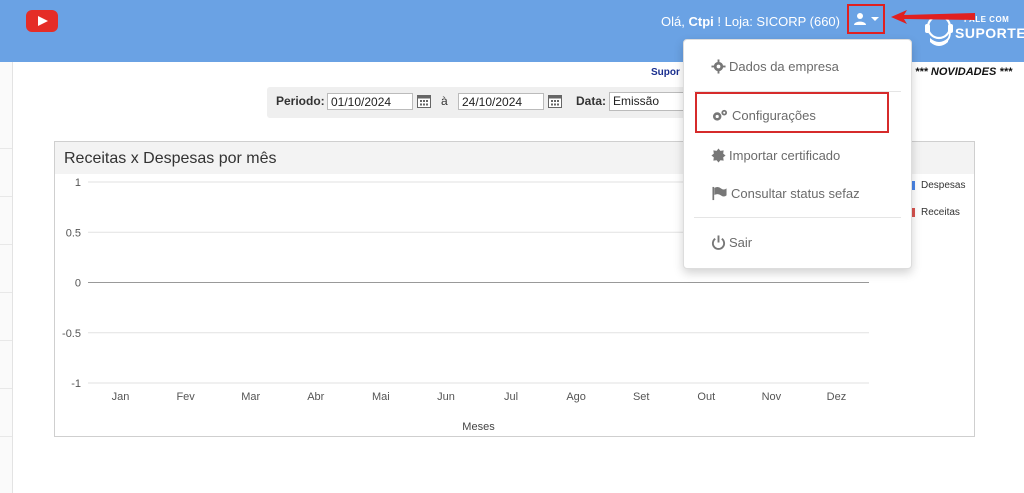  Describe the element at coordinates (6, 277) in the screenshot. I see `left-sidebar` at that location.